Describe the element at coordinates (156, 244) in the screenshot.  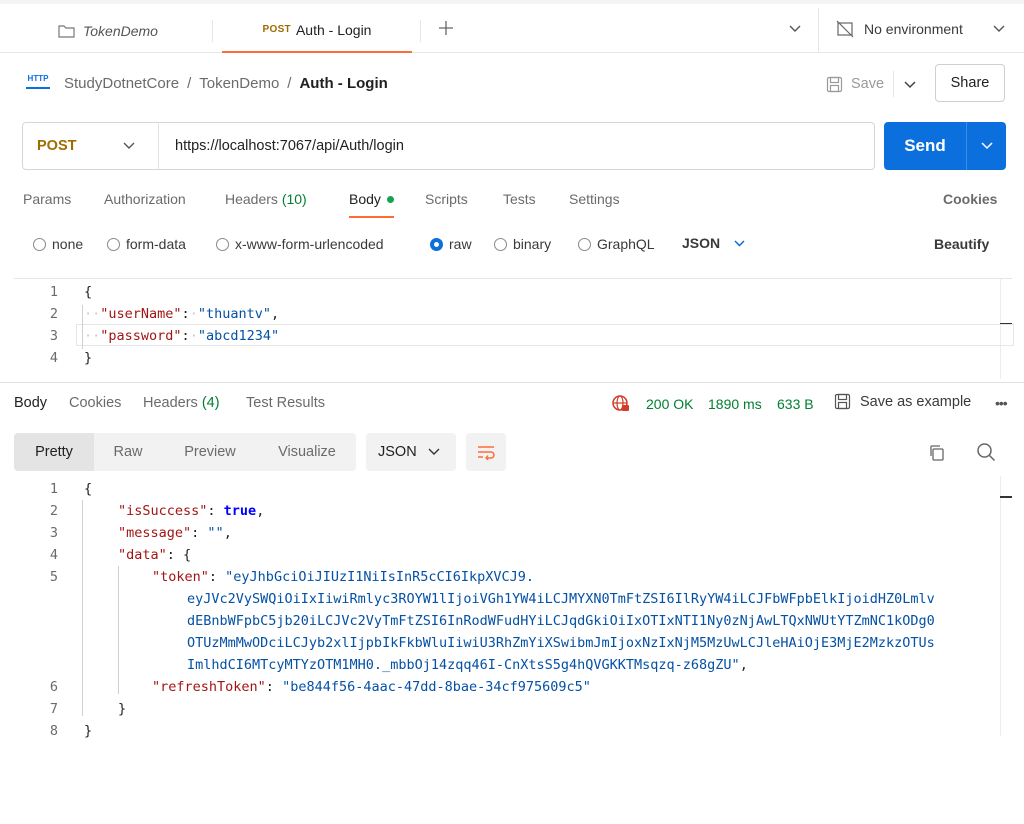
I see `radio-label: form-data` at that location.